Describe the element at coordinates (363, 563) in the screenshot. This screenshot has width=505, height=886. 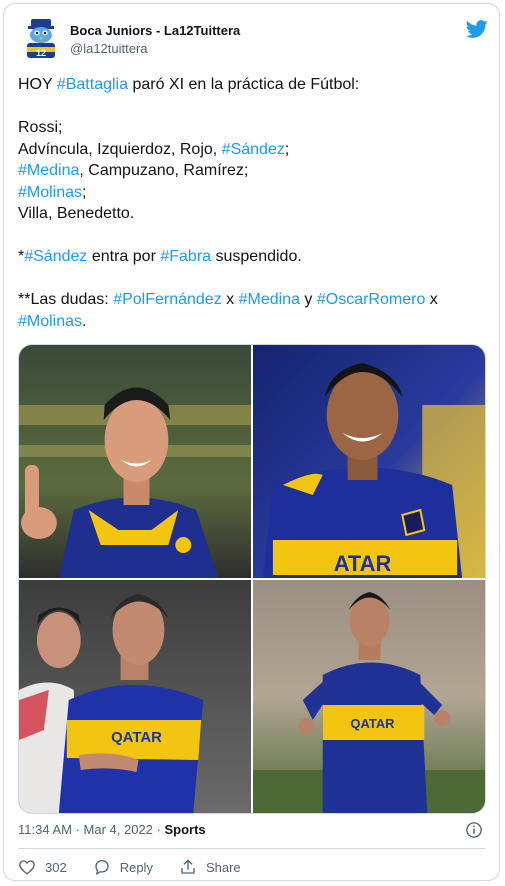
I see `svg-text: ATAR` at that location.